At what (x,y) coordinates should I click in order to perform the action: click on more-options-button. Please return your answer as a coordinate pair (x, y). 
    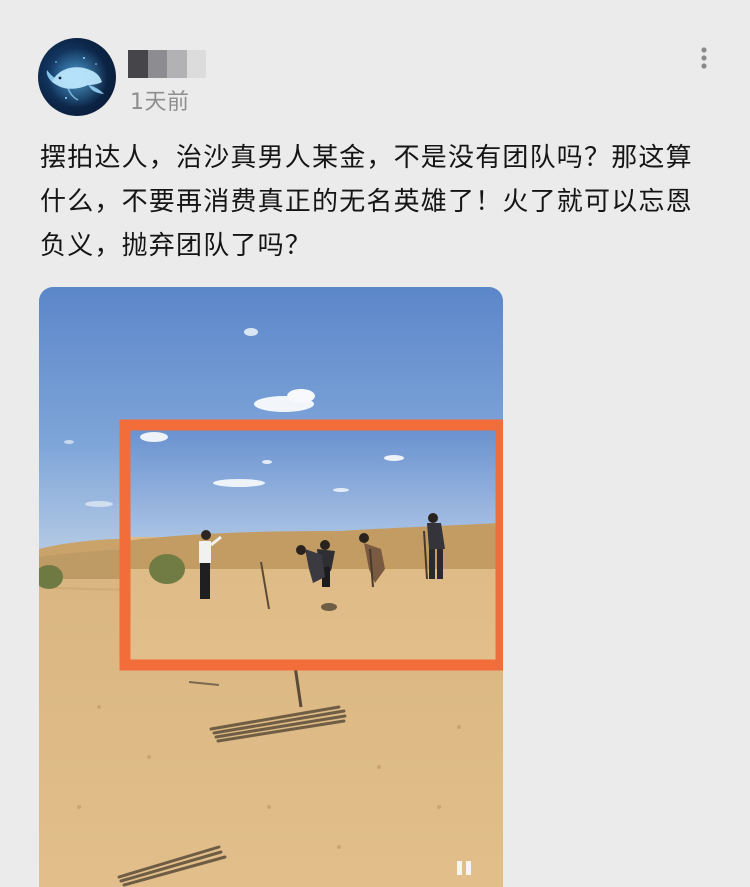
    Looking at the image, I should click on (704, 58).